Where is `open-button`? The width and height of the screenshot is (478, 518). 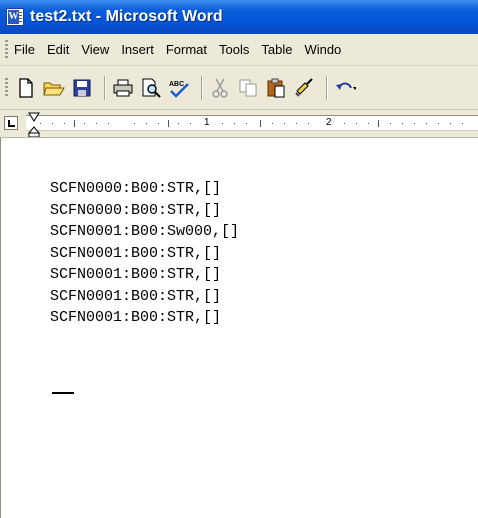
open-button is located at coordinates (54, 88).